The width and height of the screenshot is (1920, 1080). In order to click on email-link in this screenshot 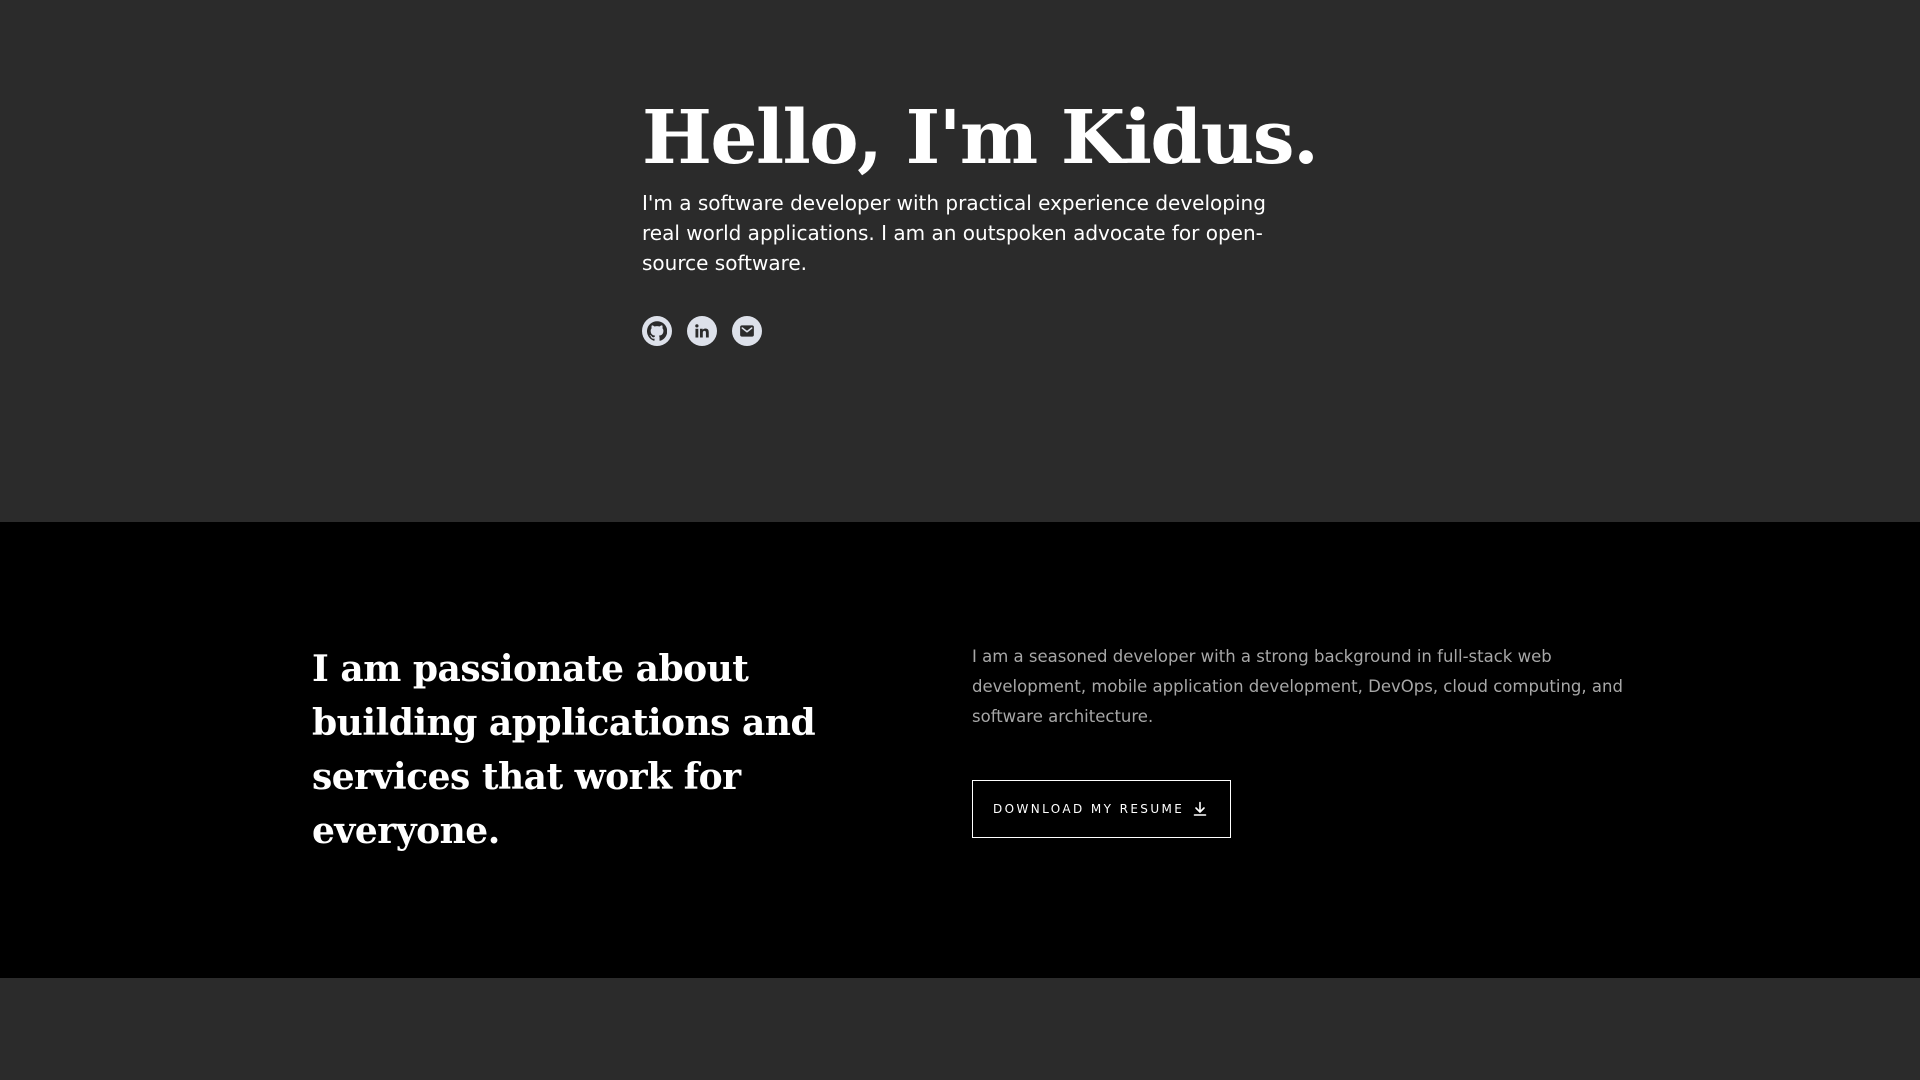, I will do `click(747, 331)`.